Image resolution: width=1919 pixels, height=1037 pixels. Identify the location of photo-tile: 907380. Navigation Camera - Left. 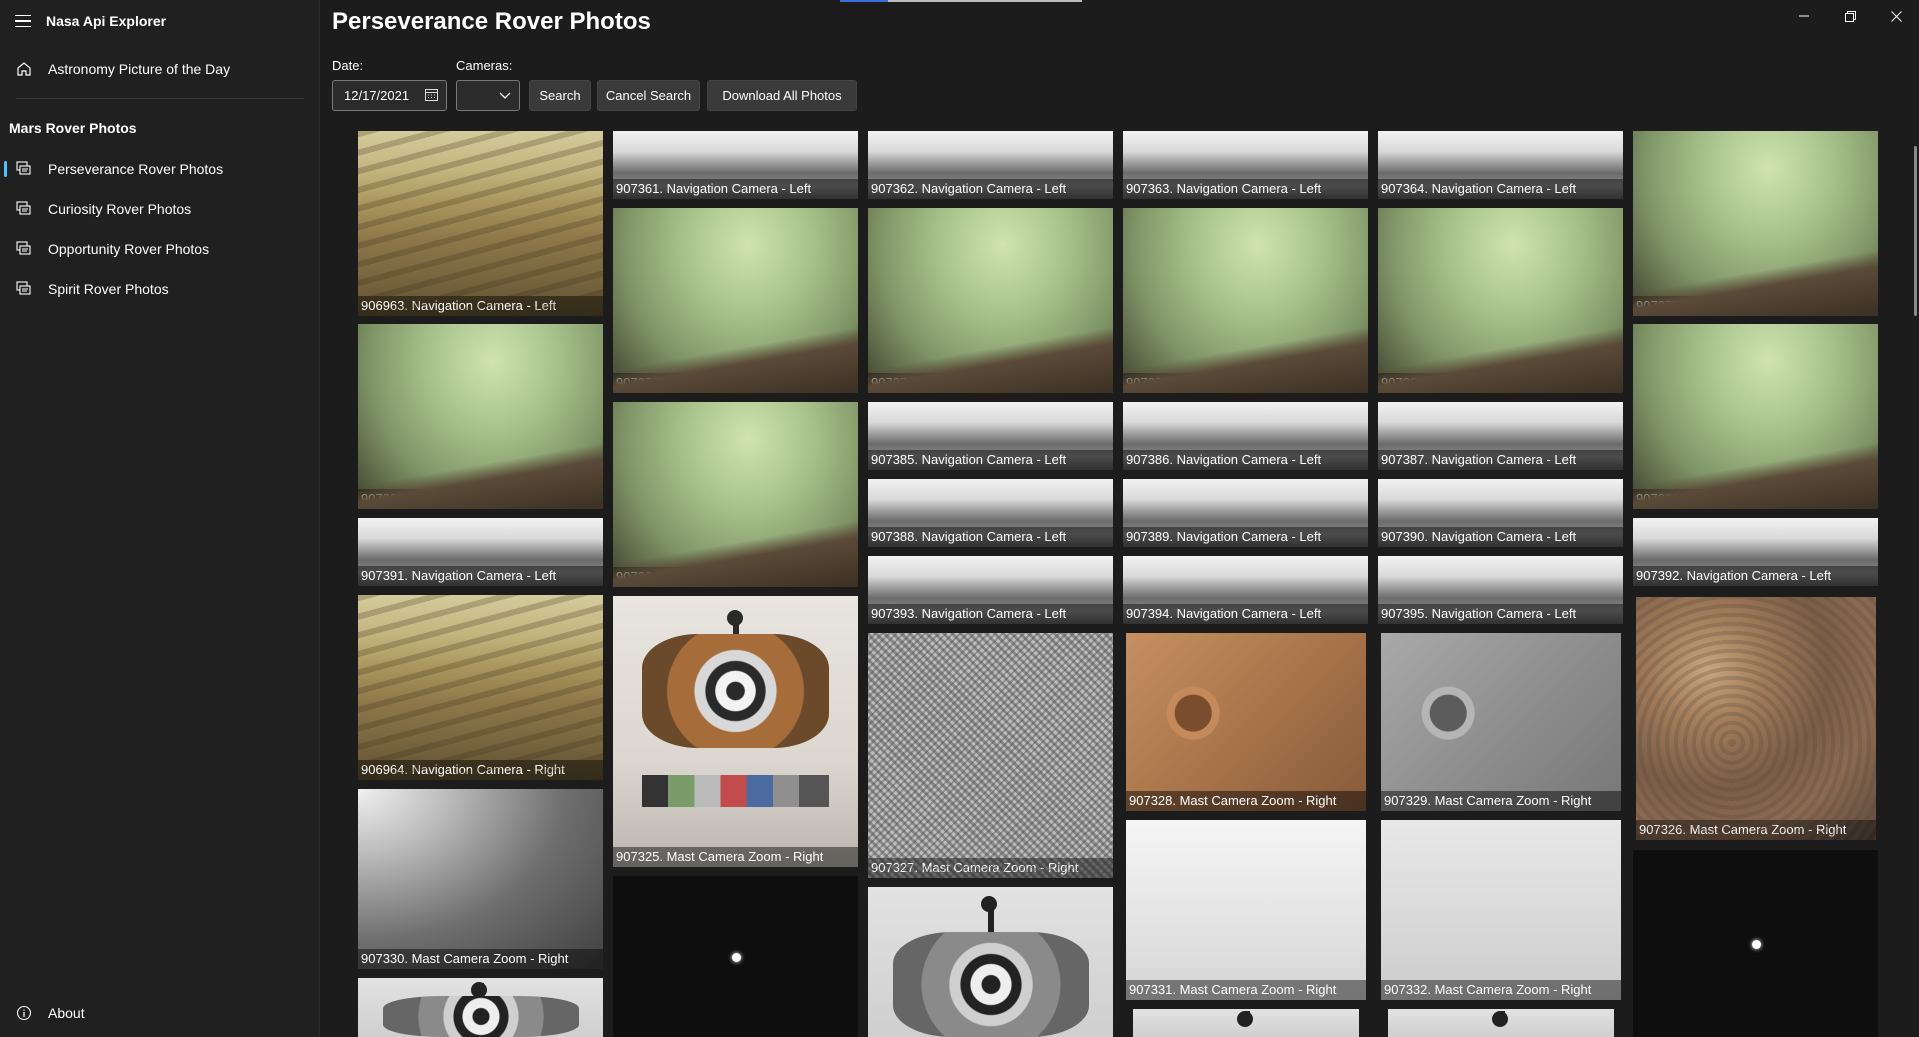
(1245, 300).